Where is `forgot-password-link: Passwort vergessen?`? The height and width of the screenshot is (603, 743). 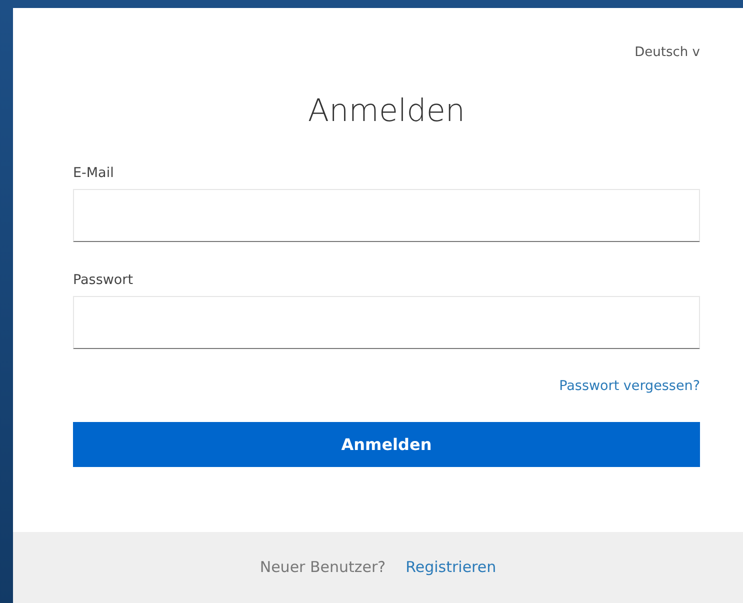
forgot-password-link: Passwort vergessen? is located at coordinates (629, 386).